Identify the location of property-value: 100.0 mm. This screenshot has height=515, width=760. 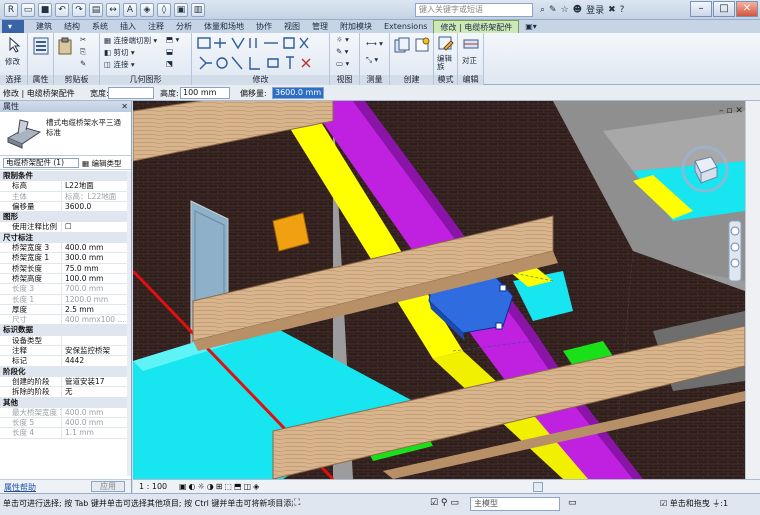
(95, 278).